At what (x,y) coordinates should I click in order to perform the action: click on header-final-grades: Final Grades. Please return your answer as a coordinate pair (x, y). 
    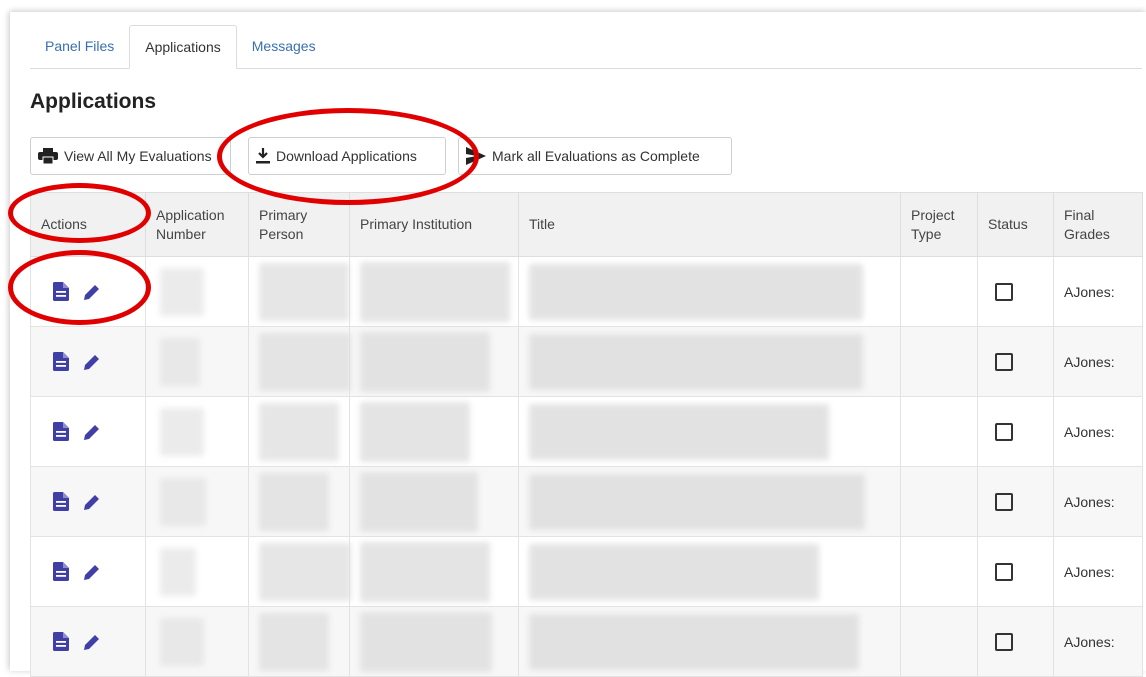
    Looking at the image, I should click on (1098, 224).